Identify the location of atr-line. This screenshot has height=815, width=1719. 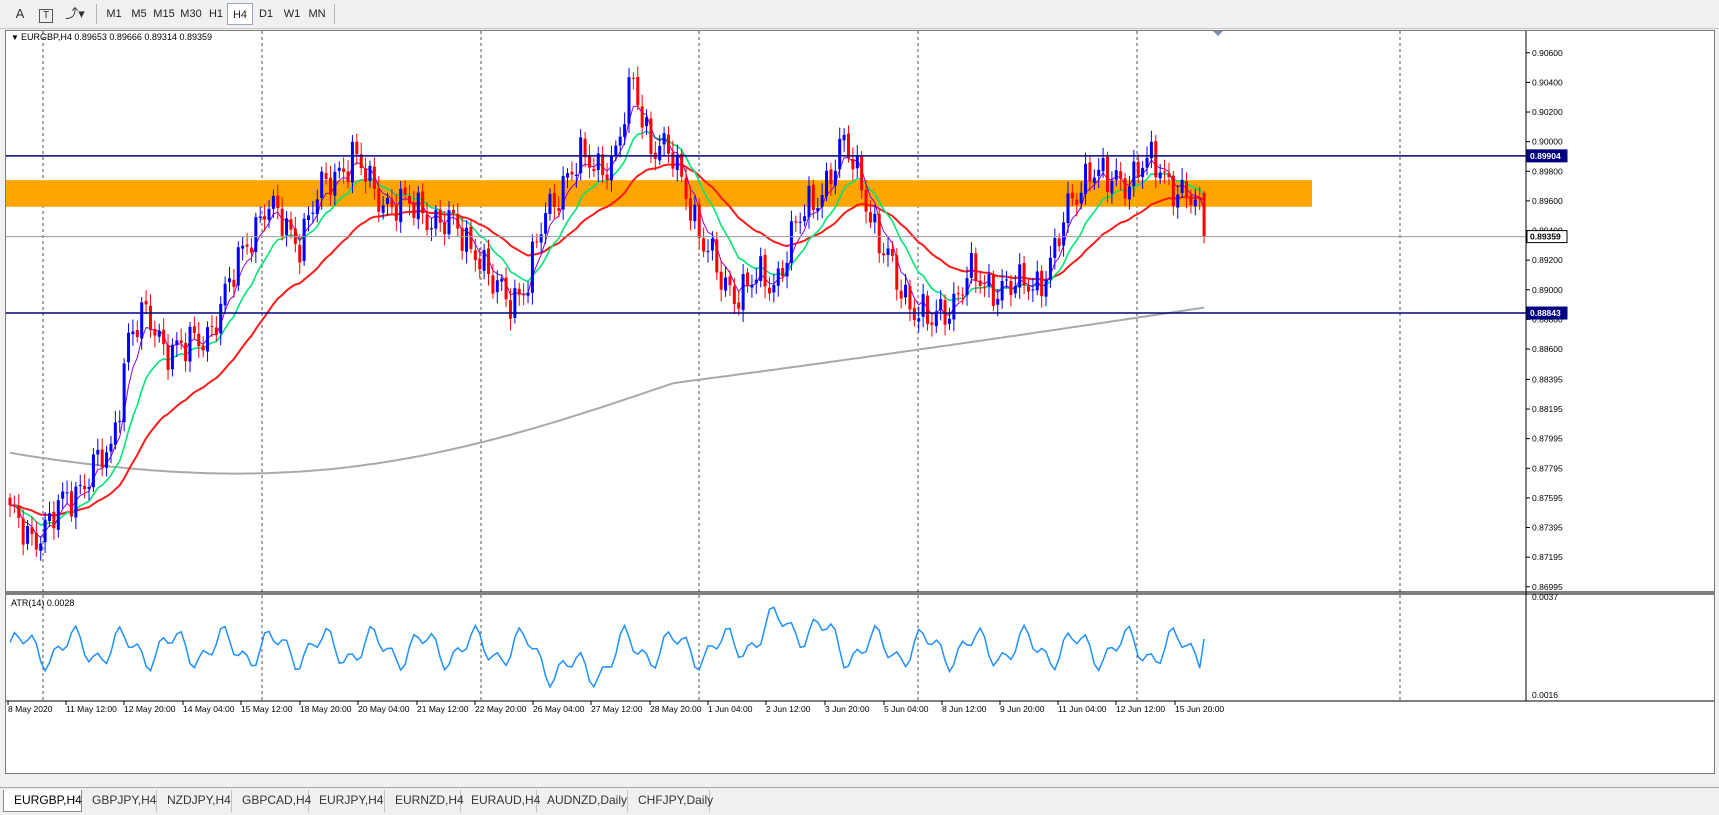
(607, 647).